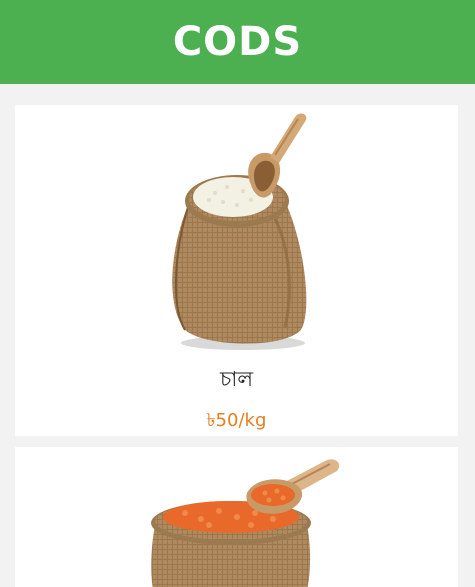 Image resolution: width=475 pixels, height=587 pixels. I want to click on product-name: চাল, so click(236, 379).